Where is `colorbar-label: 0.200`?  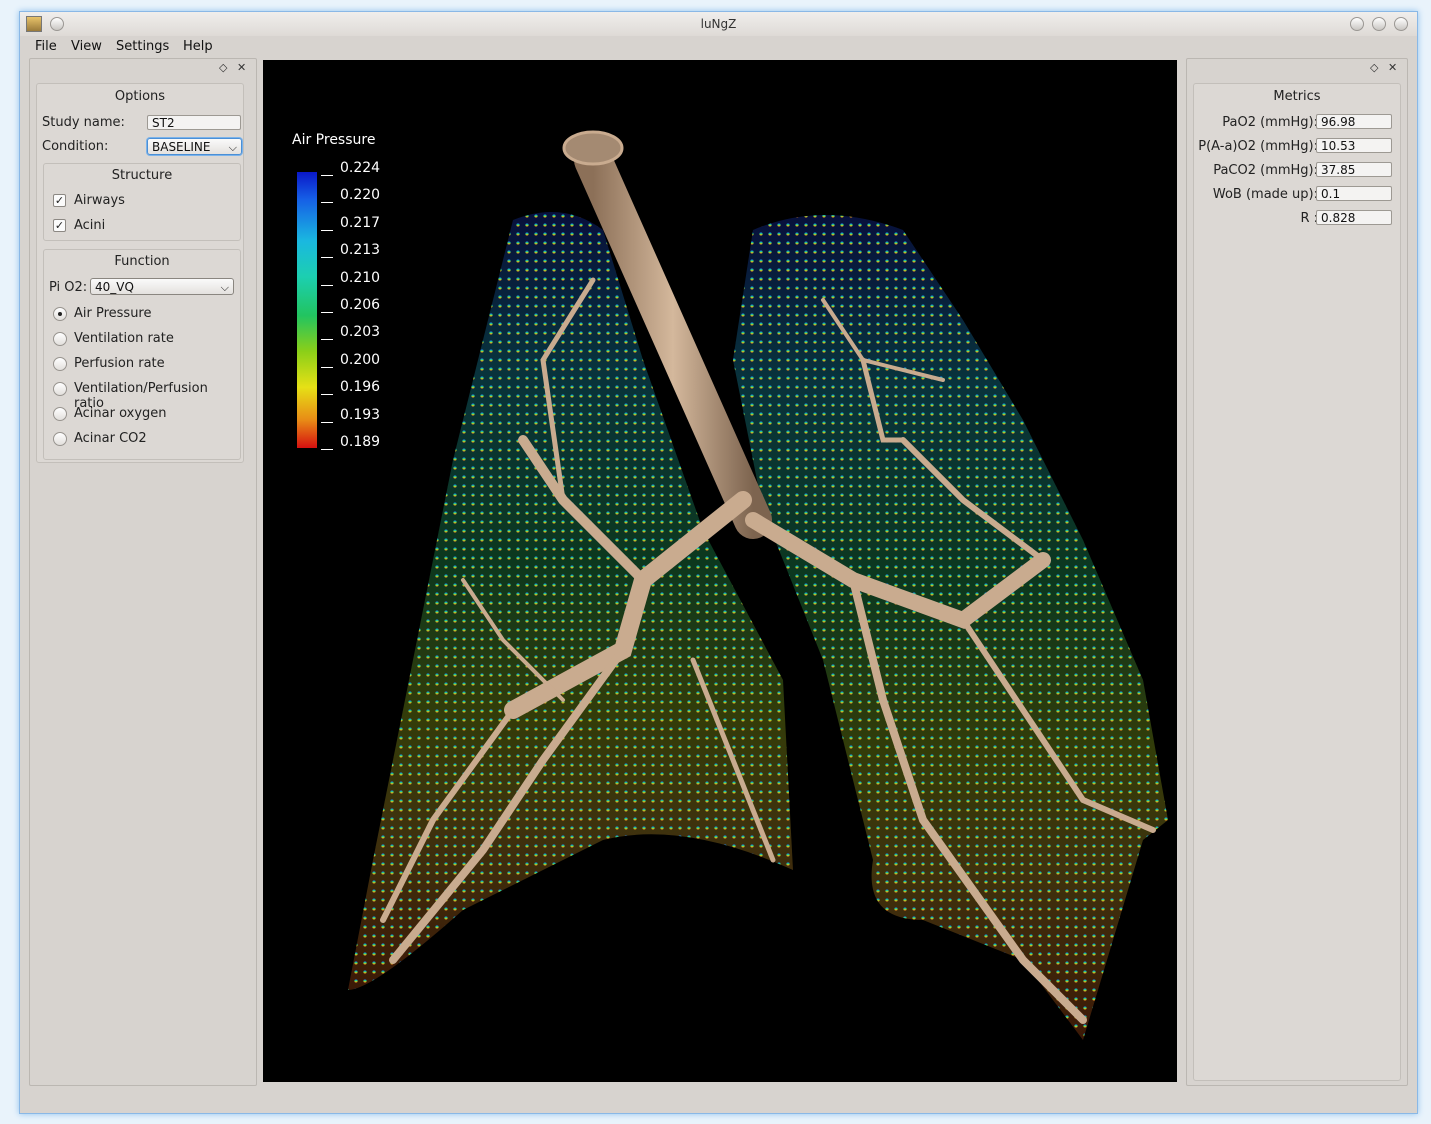 colorbar-label: 0.200 is located at coordinates (360, 360).